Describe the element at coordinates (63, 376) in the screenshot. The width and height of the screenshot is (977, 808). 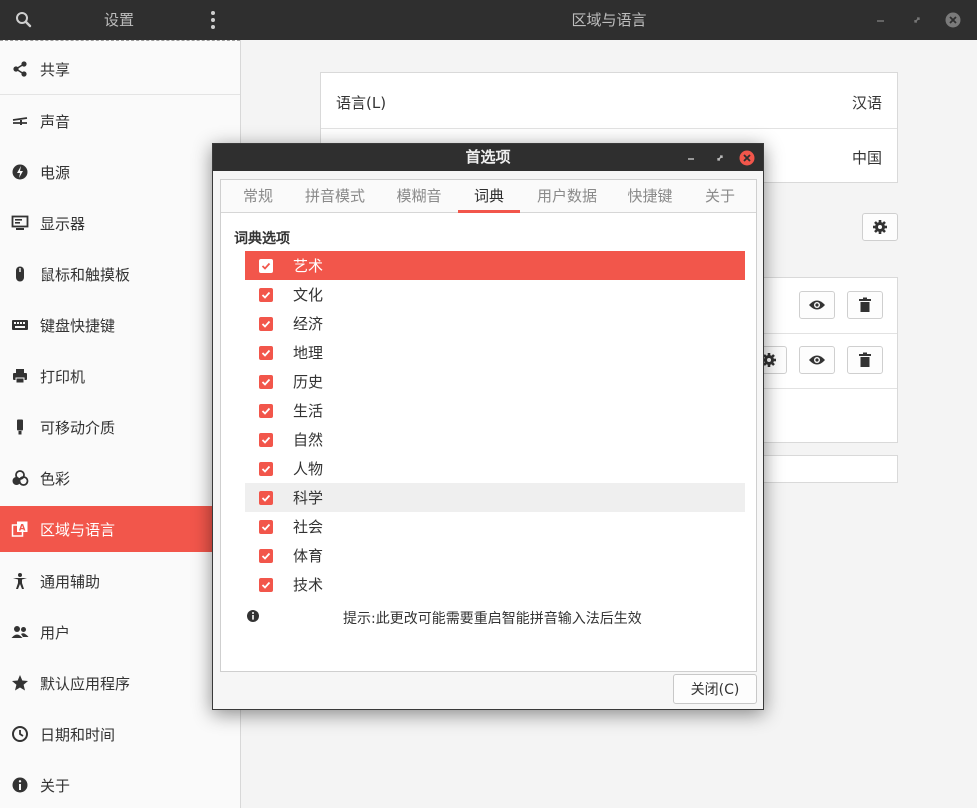
I see `sidebar-item-label: 打印机` at that location.